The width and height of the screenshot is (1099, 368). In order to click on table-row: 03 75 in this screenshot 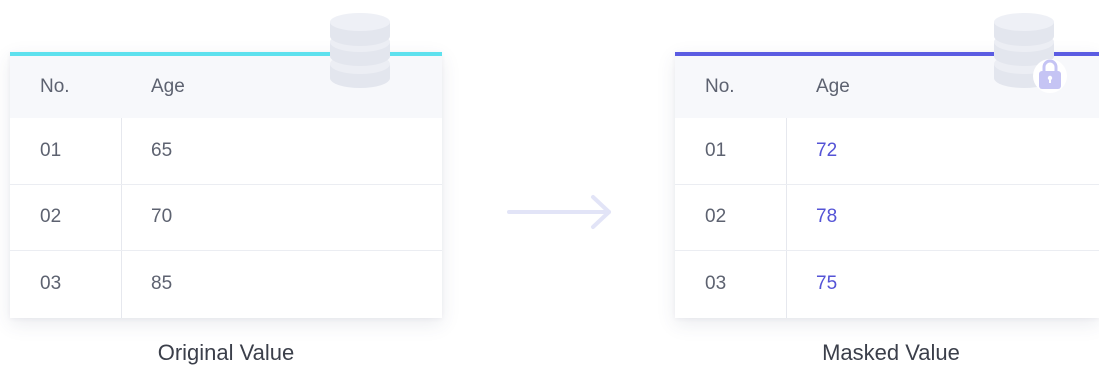, I will do `click(887, 284)`.